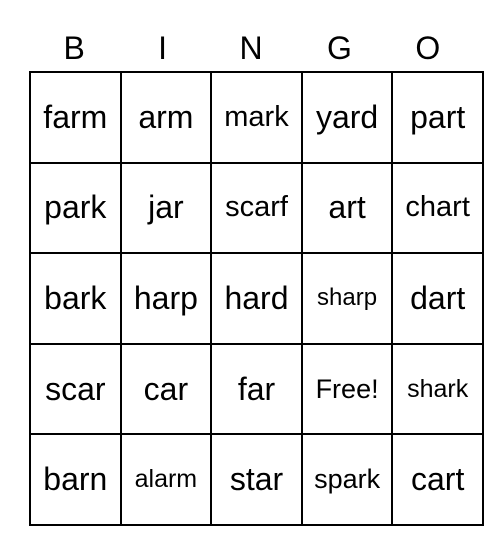 This screenshot has height=544, width=501. Describe the element at coordinates (75, 298) in the screenshot. I see `bingo-cell: bark` at that location.